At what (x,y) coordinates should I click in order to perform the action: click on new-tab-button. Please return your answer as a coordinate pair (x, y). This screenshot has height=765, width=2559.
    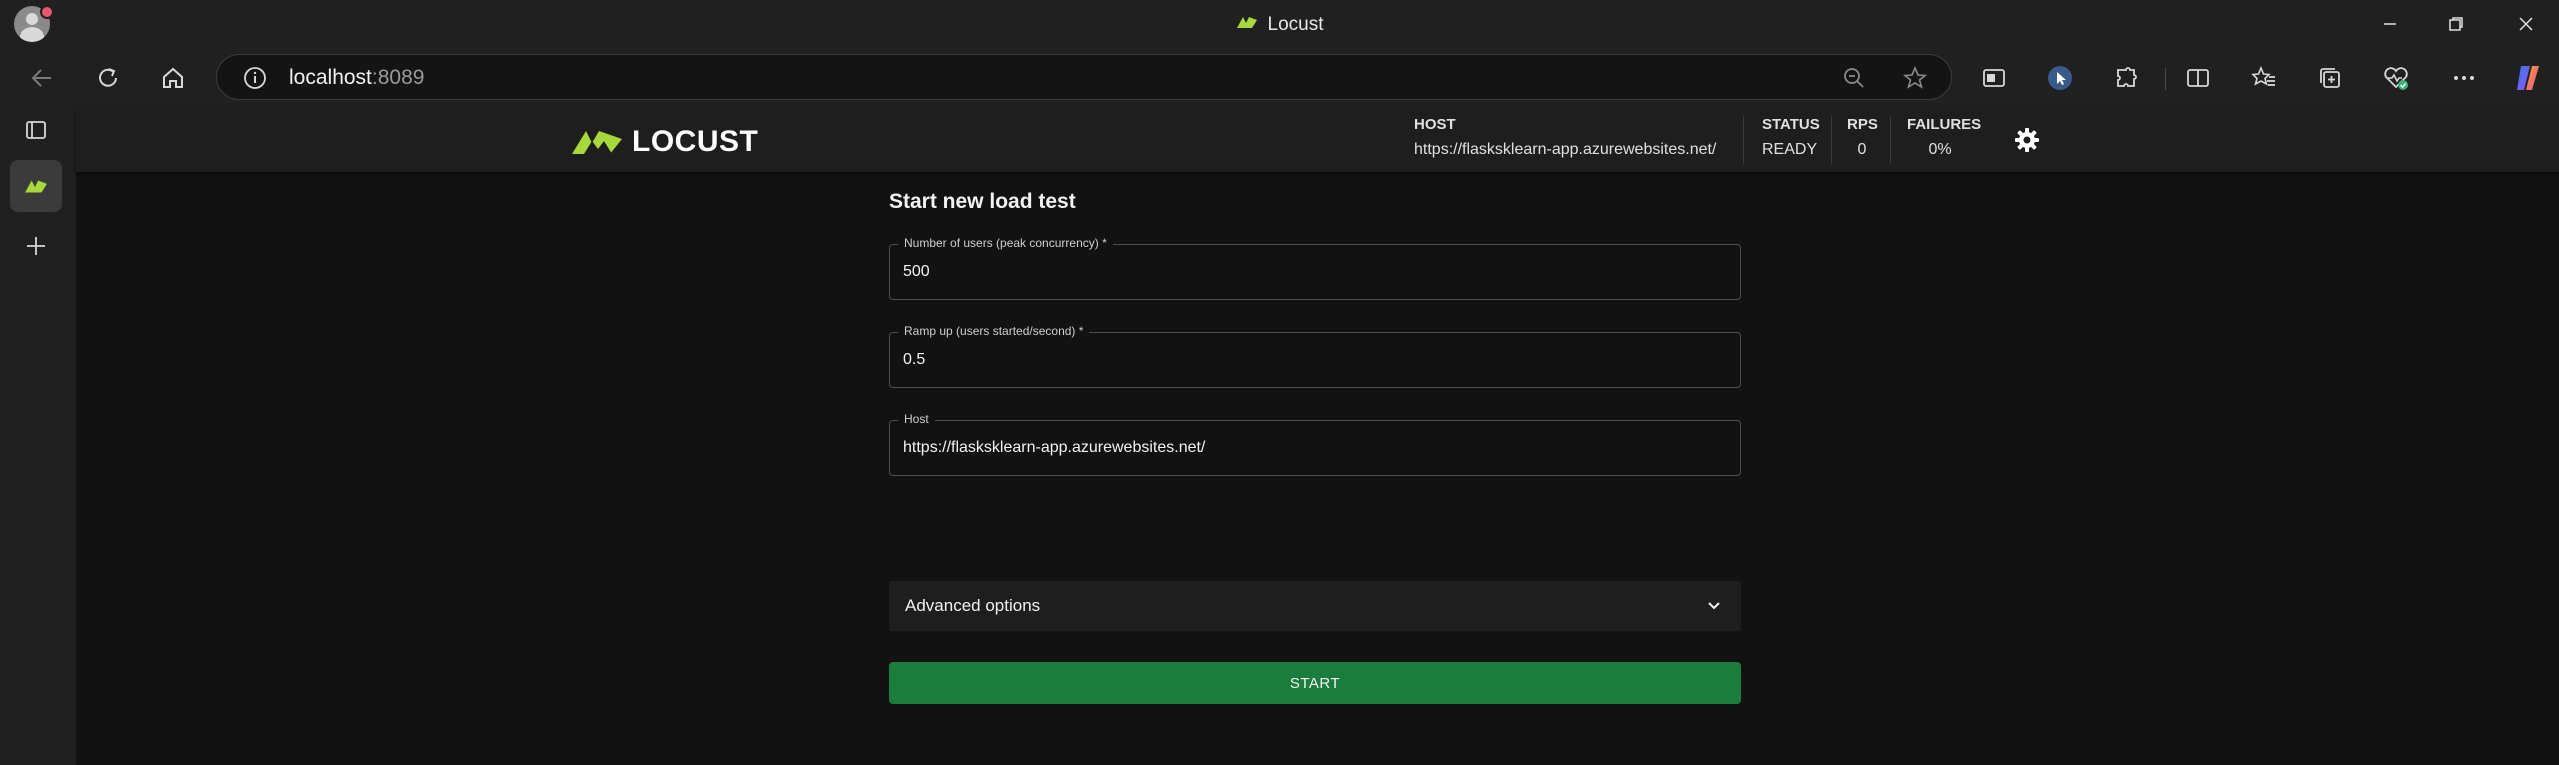
    Looking at the image, I should click on (36, 246).